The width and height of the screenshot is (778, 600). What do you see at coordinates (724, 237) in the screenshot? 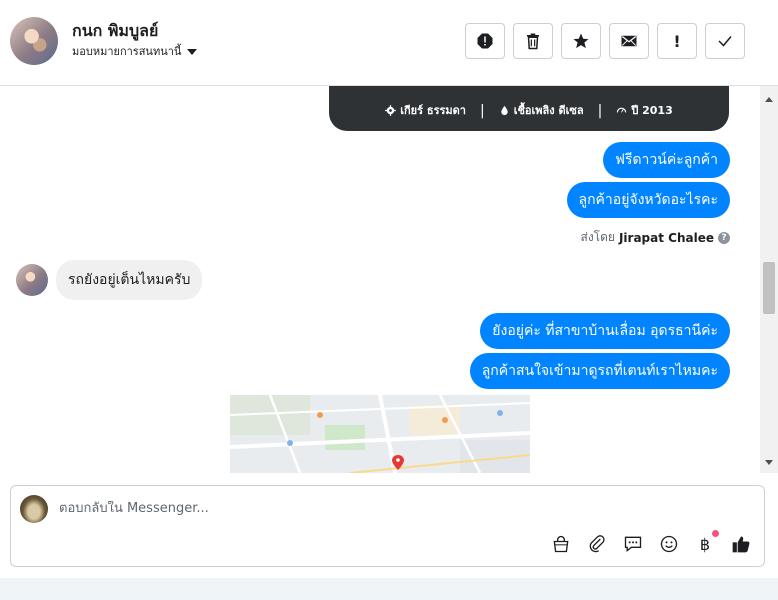
I see `help-icon: ?` at bounding box center [724, 237].